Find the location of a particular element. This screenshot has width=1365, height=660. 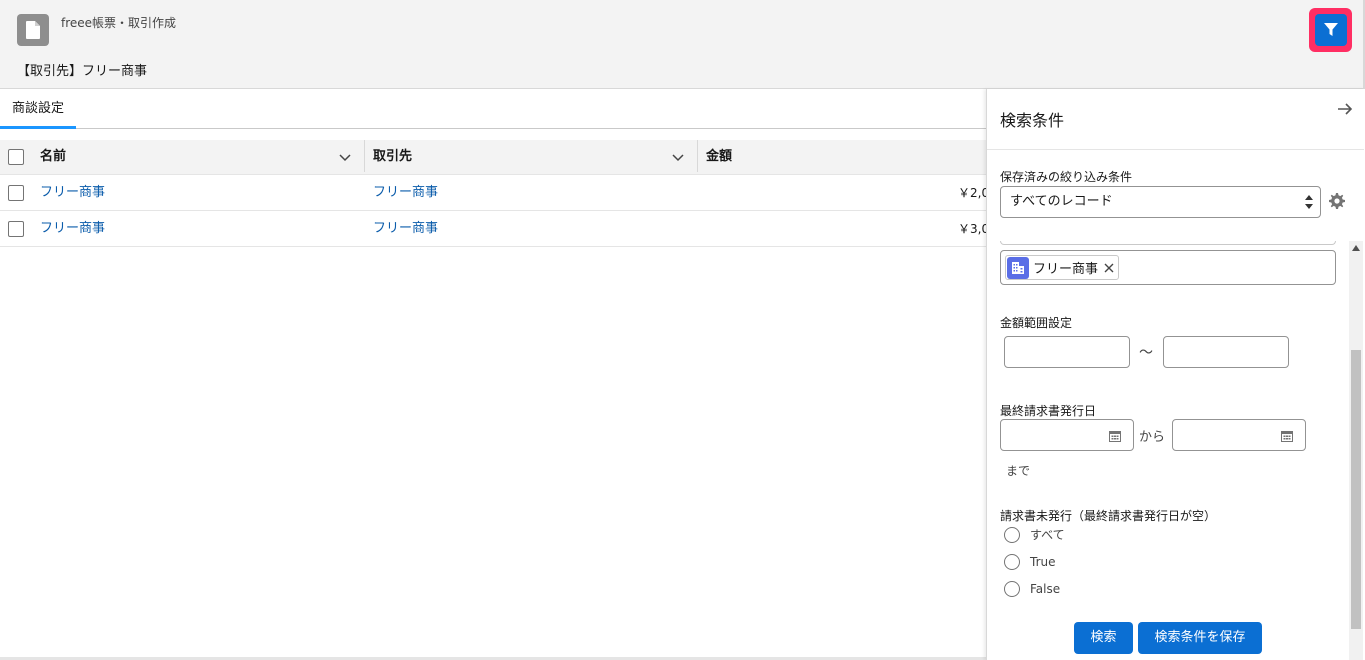

radio-option-all: すべて is located at coordinates (1034, 534).